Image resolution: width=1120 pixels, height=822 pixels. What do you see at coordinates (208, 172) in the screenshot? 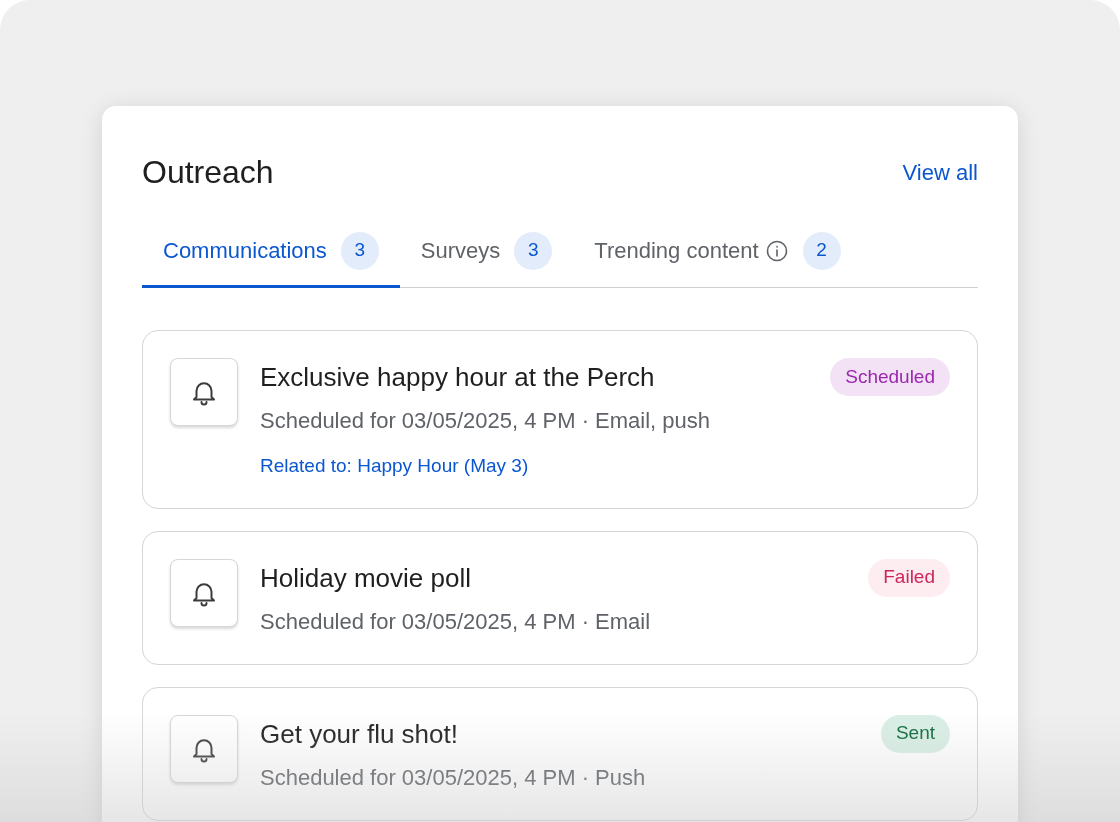
I see `card-title: Outreach` at bounding box center [208, 172].